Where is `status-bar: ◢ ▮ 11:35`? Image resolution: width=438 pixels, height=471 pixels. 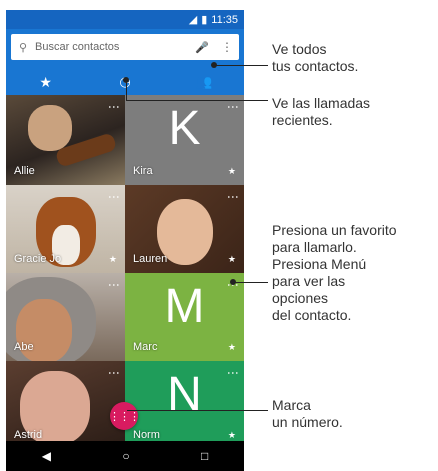
status-bar: ◢ ▮ 11:35 is located at coordinates (125, 19).